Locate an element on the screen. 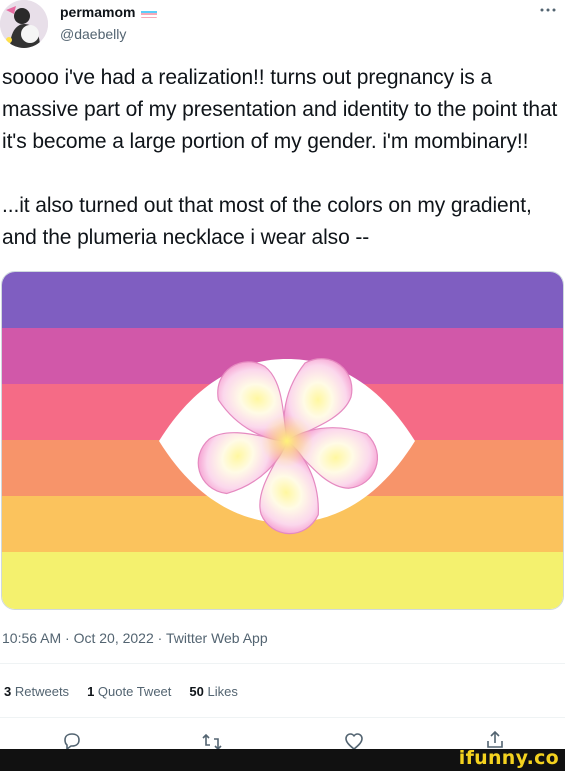 The height and width of the screenshot is (771, 565). display-name: permamom is located at coordinates (109, 12).